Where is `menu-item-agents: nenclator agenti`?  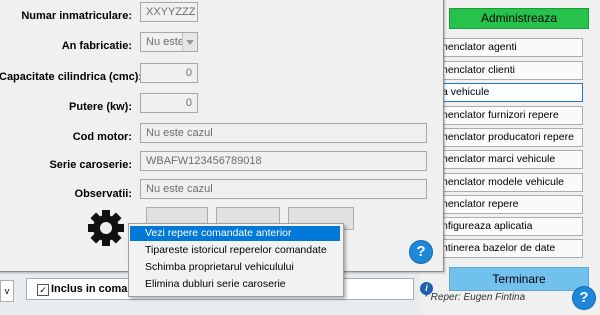
menu-item-agents: nenclator agenti is located at coordinates (510, 47).